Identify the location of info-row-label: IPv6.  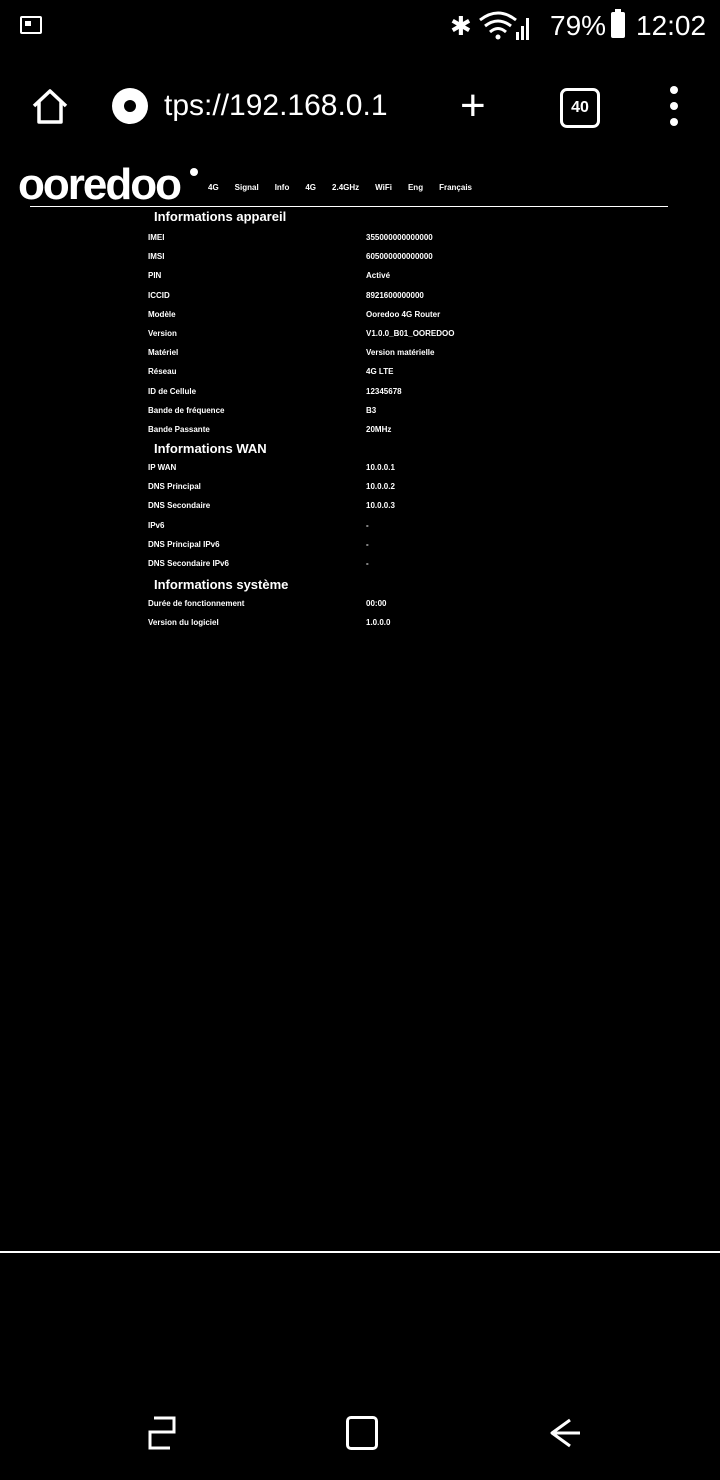
(156, 525).